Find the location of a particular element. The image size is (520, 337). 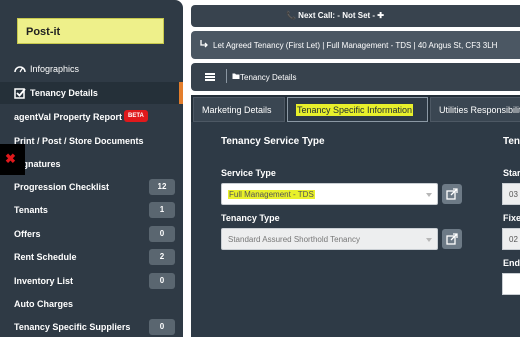

fixed-term-input: 02 is located at coordinates (511, 239).